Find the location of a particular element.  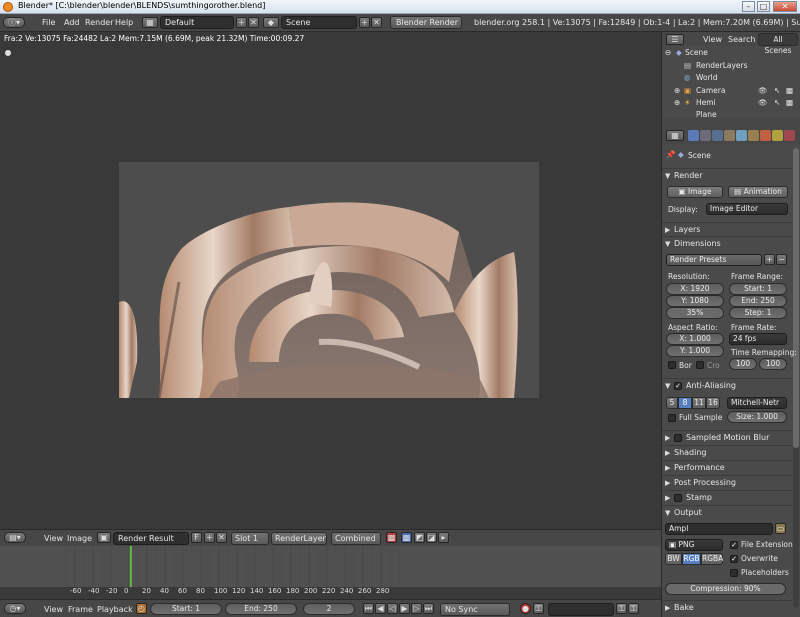

menu-image: Image is located at coordinates (79, 538).